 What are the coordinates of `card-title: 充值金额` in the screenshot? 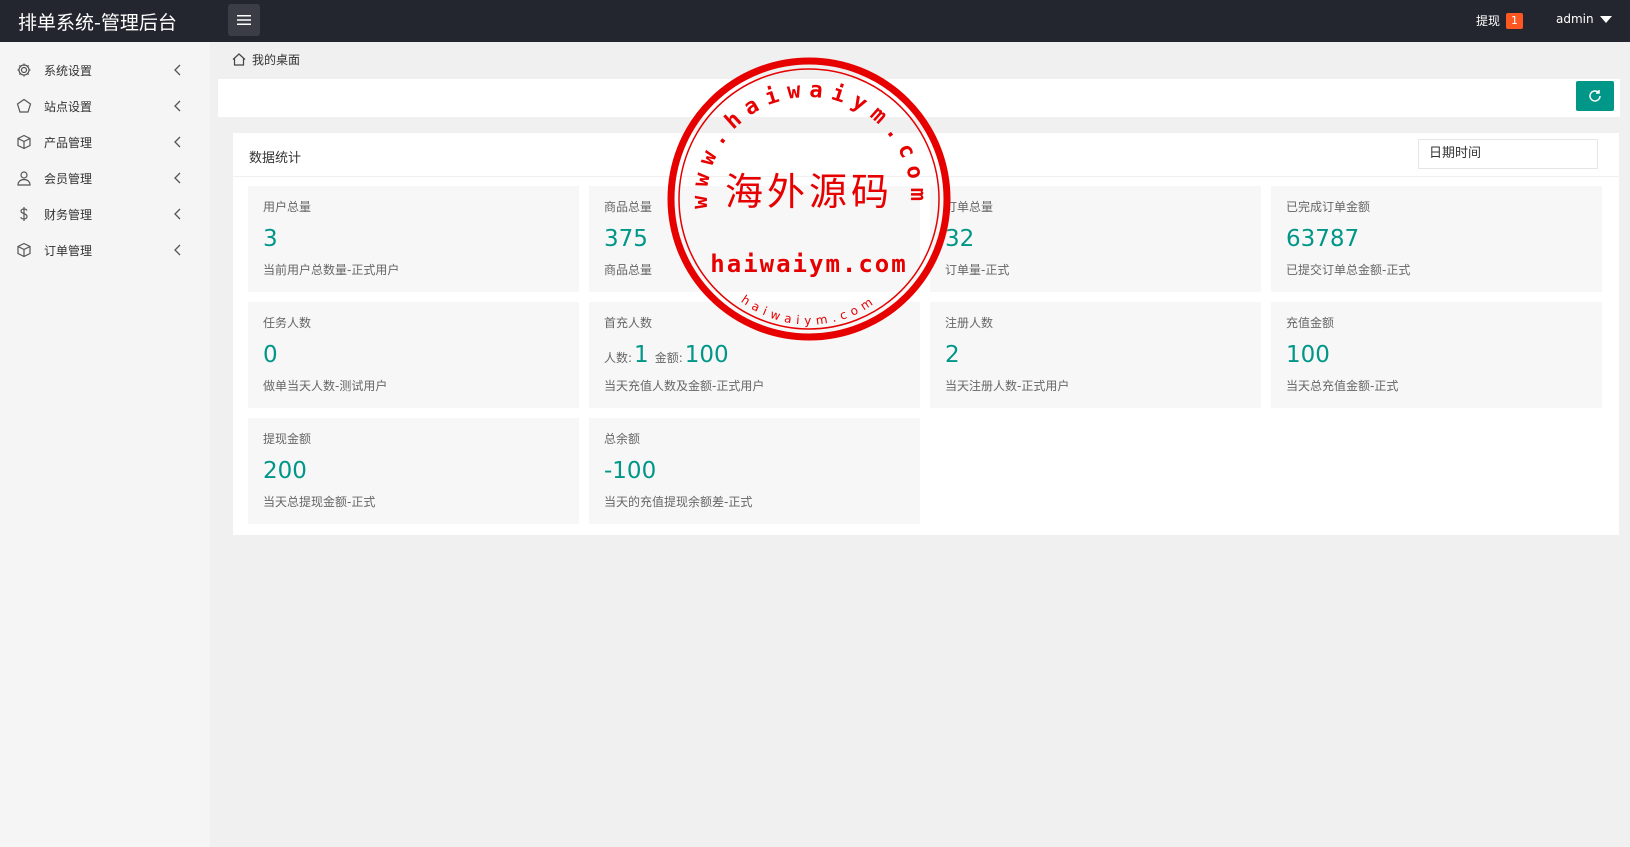 It's located at (1310, 323).